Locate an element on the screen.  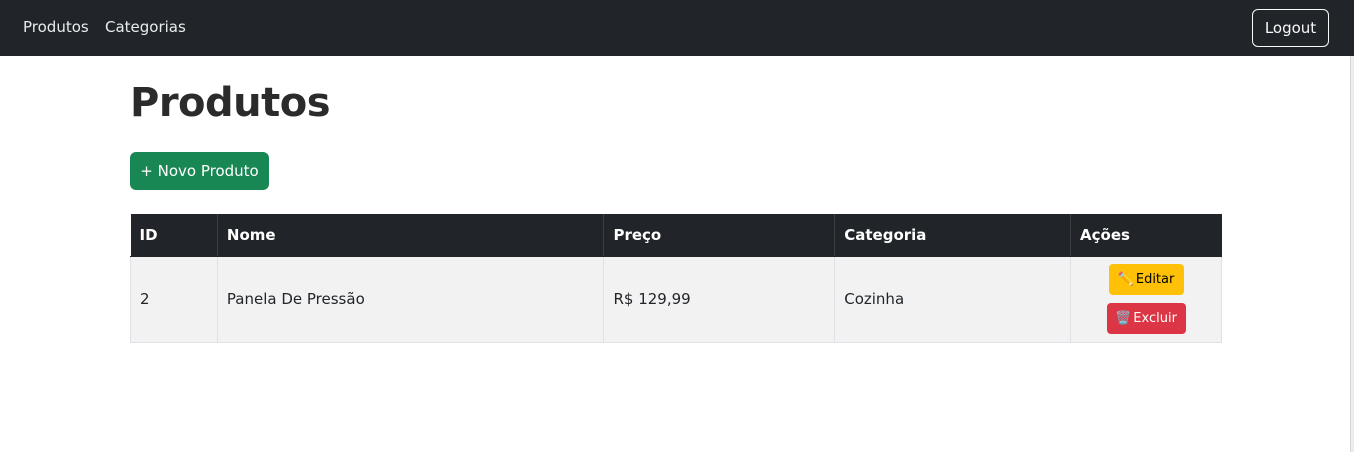
action-buttons: ✏️ Editar 🗑️ Excluir is located at coordinates (1146, 299).